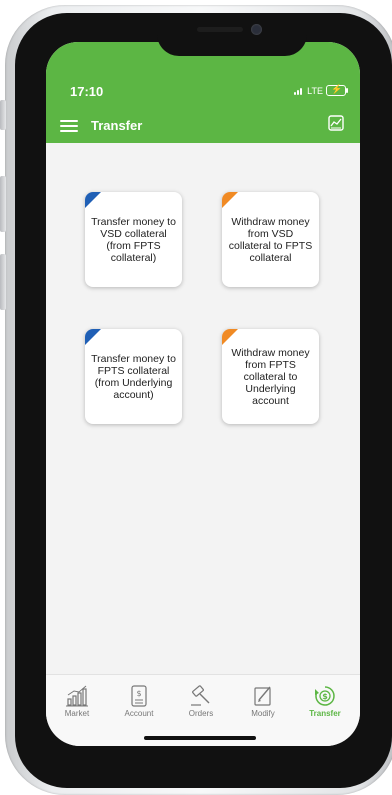  Describe the element at coordinates (232, 34) in the screenshot. I see `phone-notch` at that location.